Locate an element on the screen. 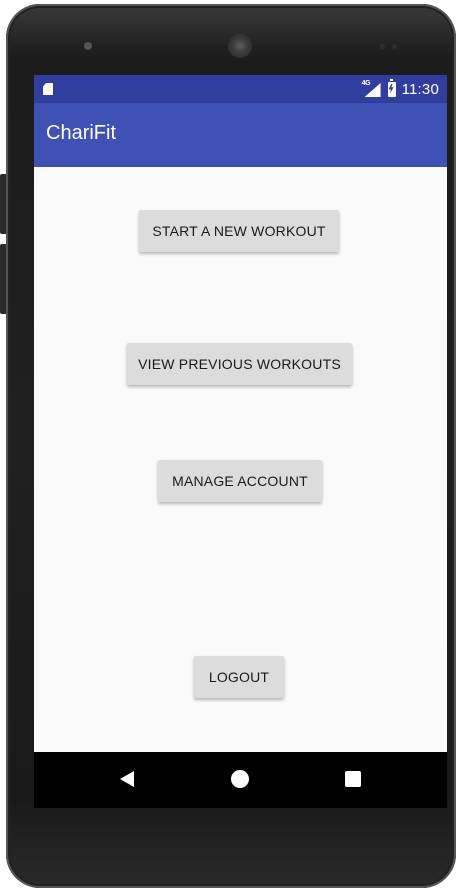 This screenshot has height=893, width=460. network-type-label: 4G is located at coordinates (366, 83).